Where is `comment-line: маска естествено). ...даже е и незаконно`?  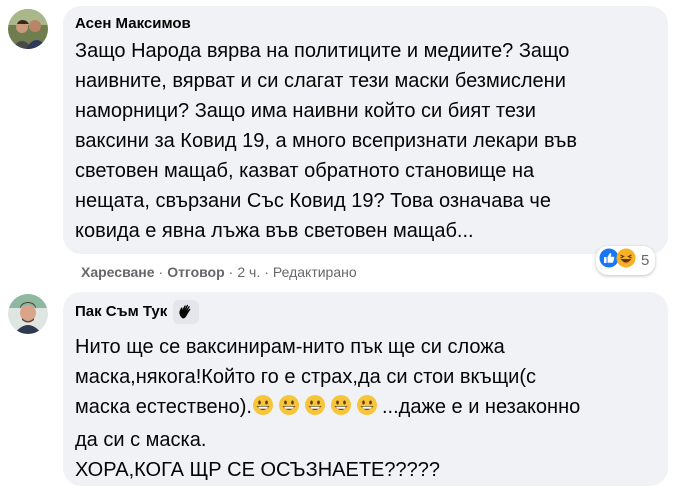 comment-line: маска естествено). ...даже е и незаконно is located at coordinates (365, 408).